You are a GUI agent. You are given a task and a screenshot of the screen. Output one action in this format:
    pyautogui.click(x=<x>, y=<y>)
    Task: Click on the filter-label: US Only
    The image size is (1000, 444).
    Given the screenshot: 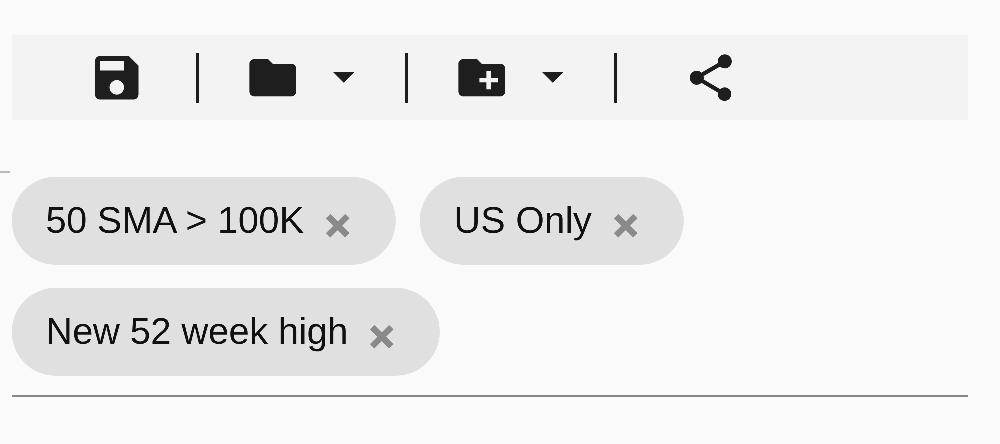 What is the action you would take?
    pyautogui.click(x=523, y=221)
    